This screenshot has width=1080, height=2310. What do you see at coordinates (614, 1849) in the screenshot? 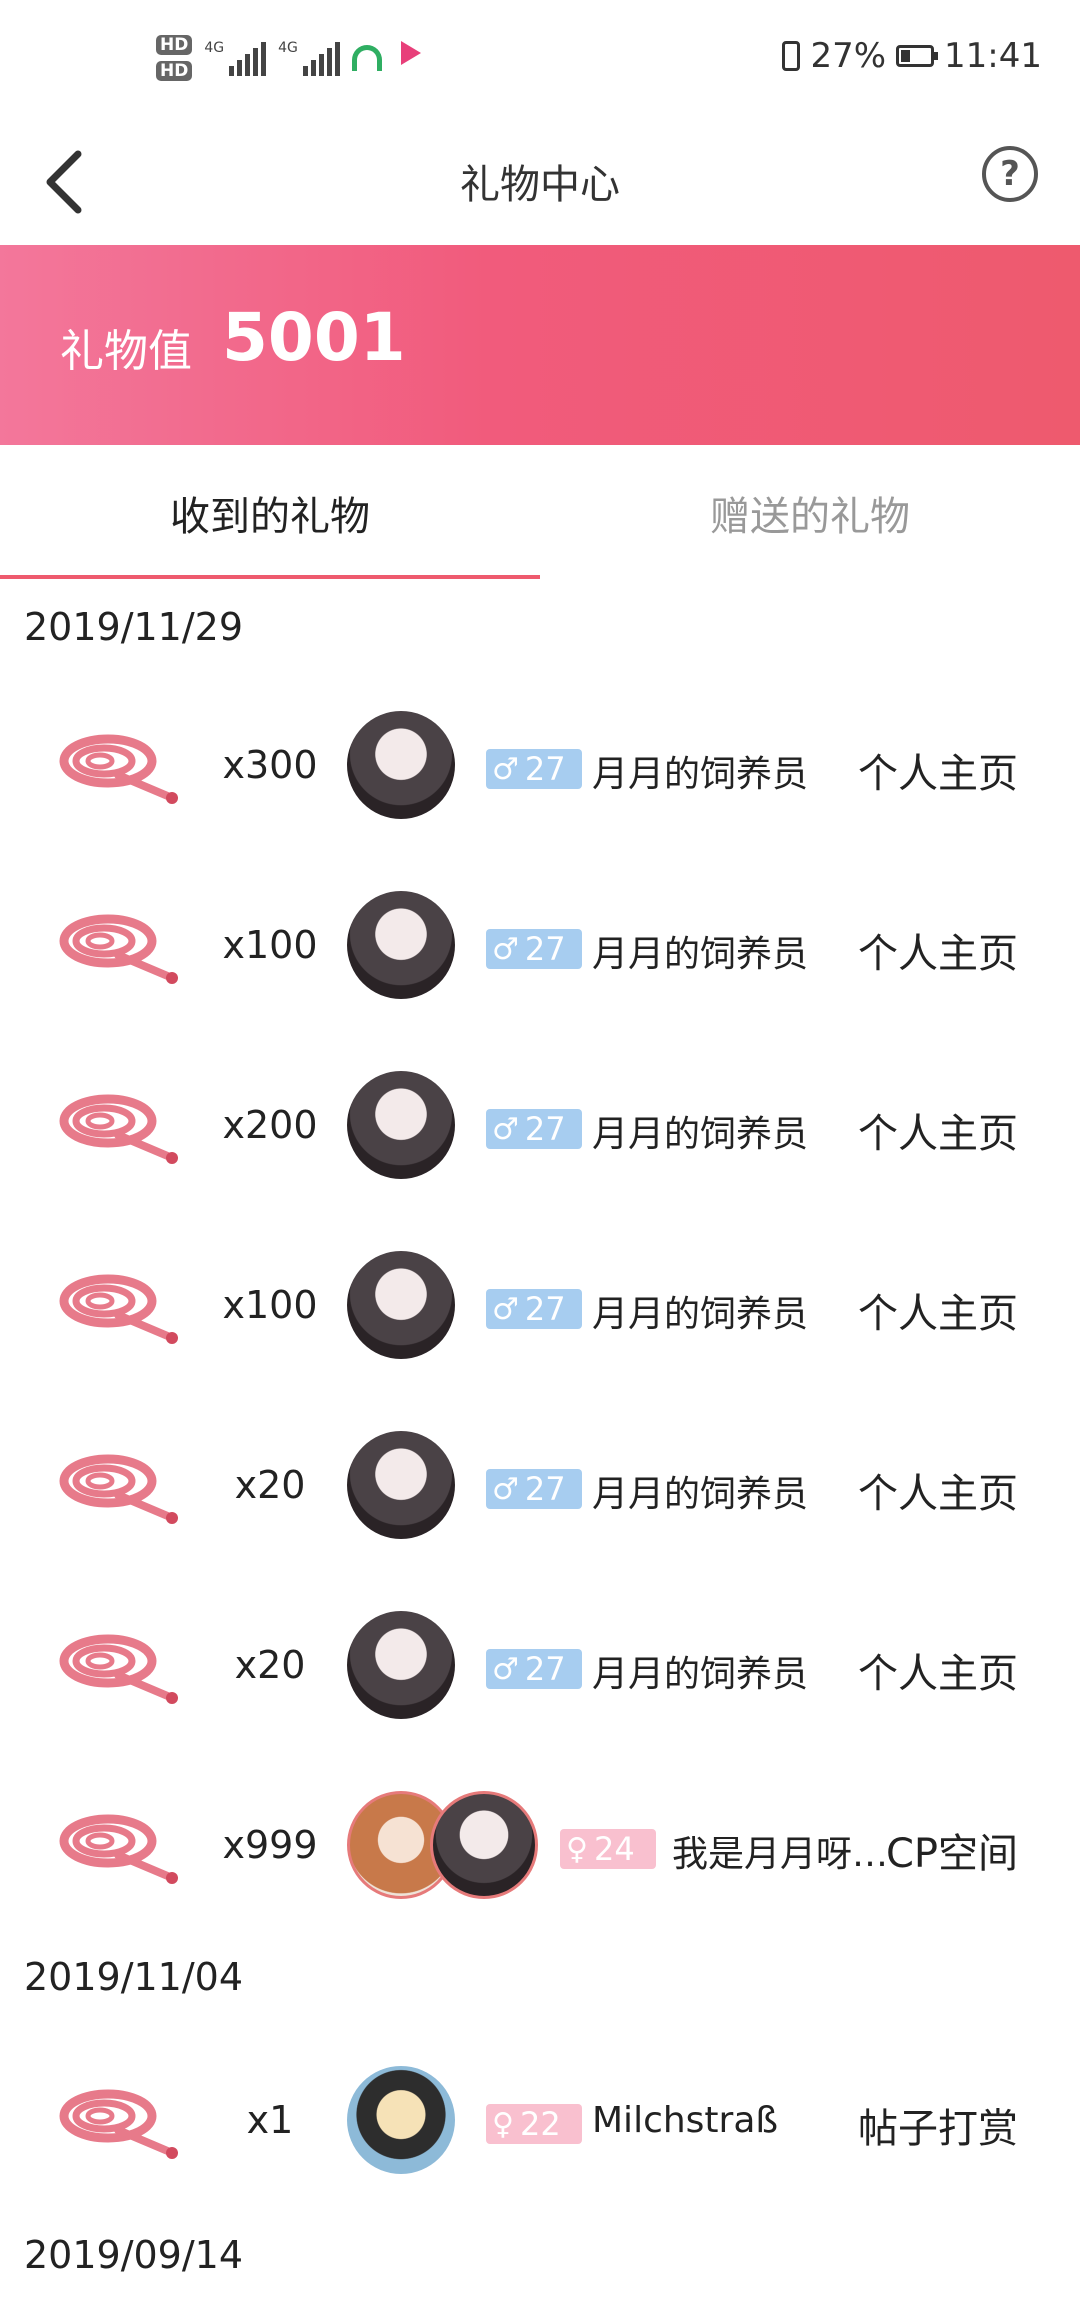
I see `age-value: 24` at bounding box center [614, 1849].